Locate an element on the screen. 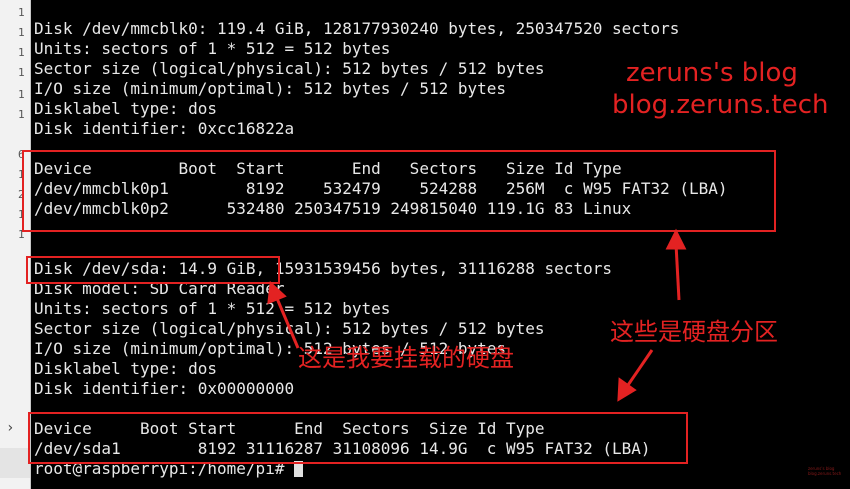 This screenshot has height=489, width=850. watermark-line: blog.zeruns.tech is located at coordinates (825, 473).